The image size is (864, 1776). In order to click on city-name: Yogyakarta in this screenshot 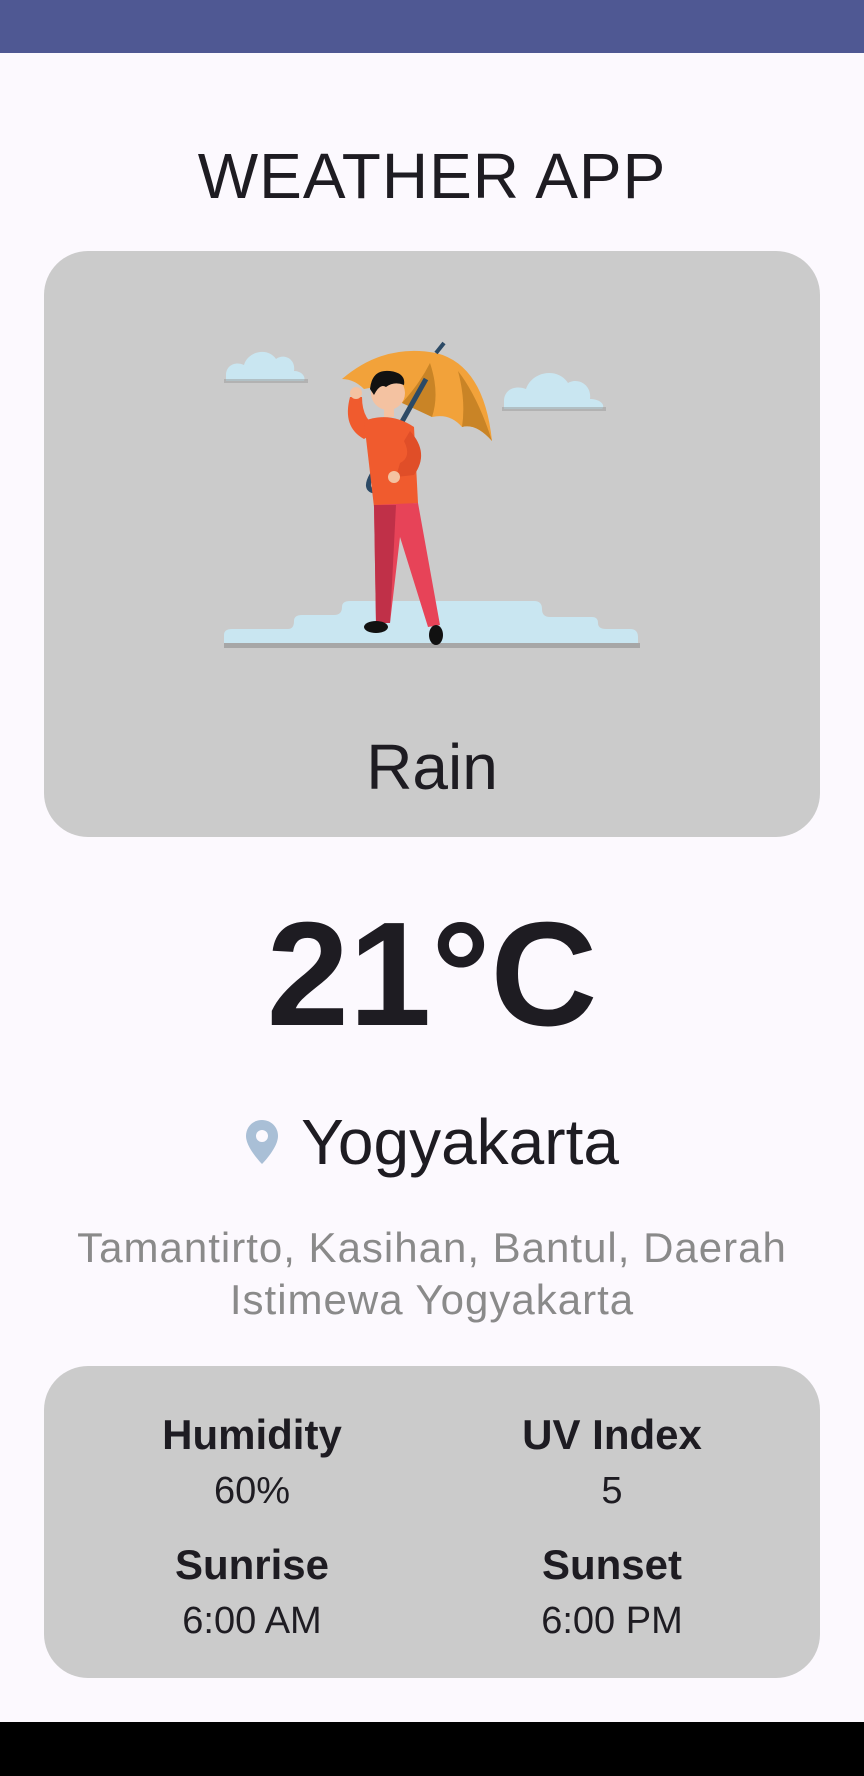, I will do `click(460, 1142)`.